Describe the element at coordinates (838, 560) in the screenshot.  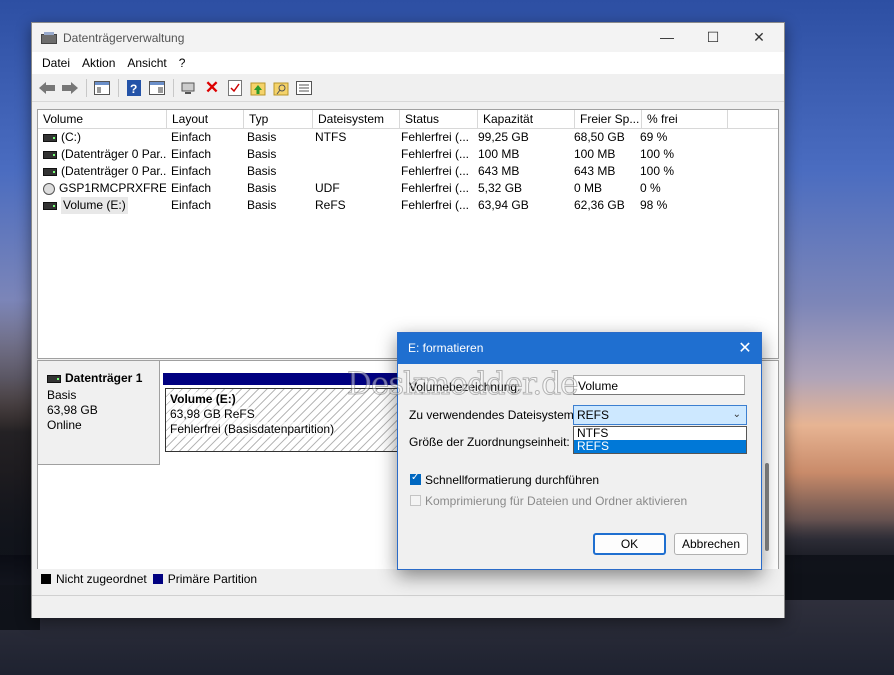
I see `background-trees-right` at that location.